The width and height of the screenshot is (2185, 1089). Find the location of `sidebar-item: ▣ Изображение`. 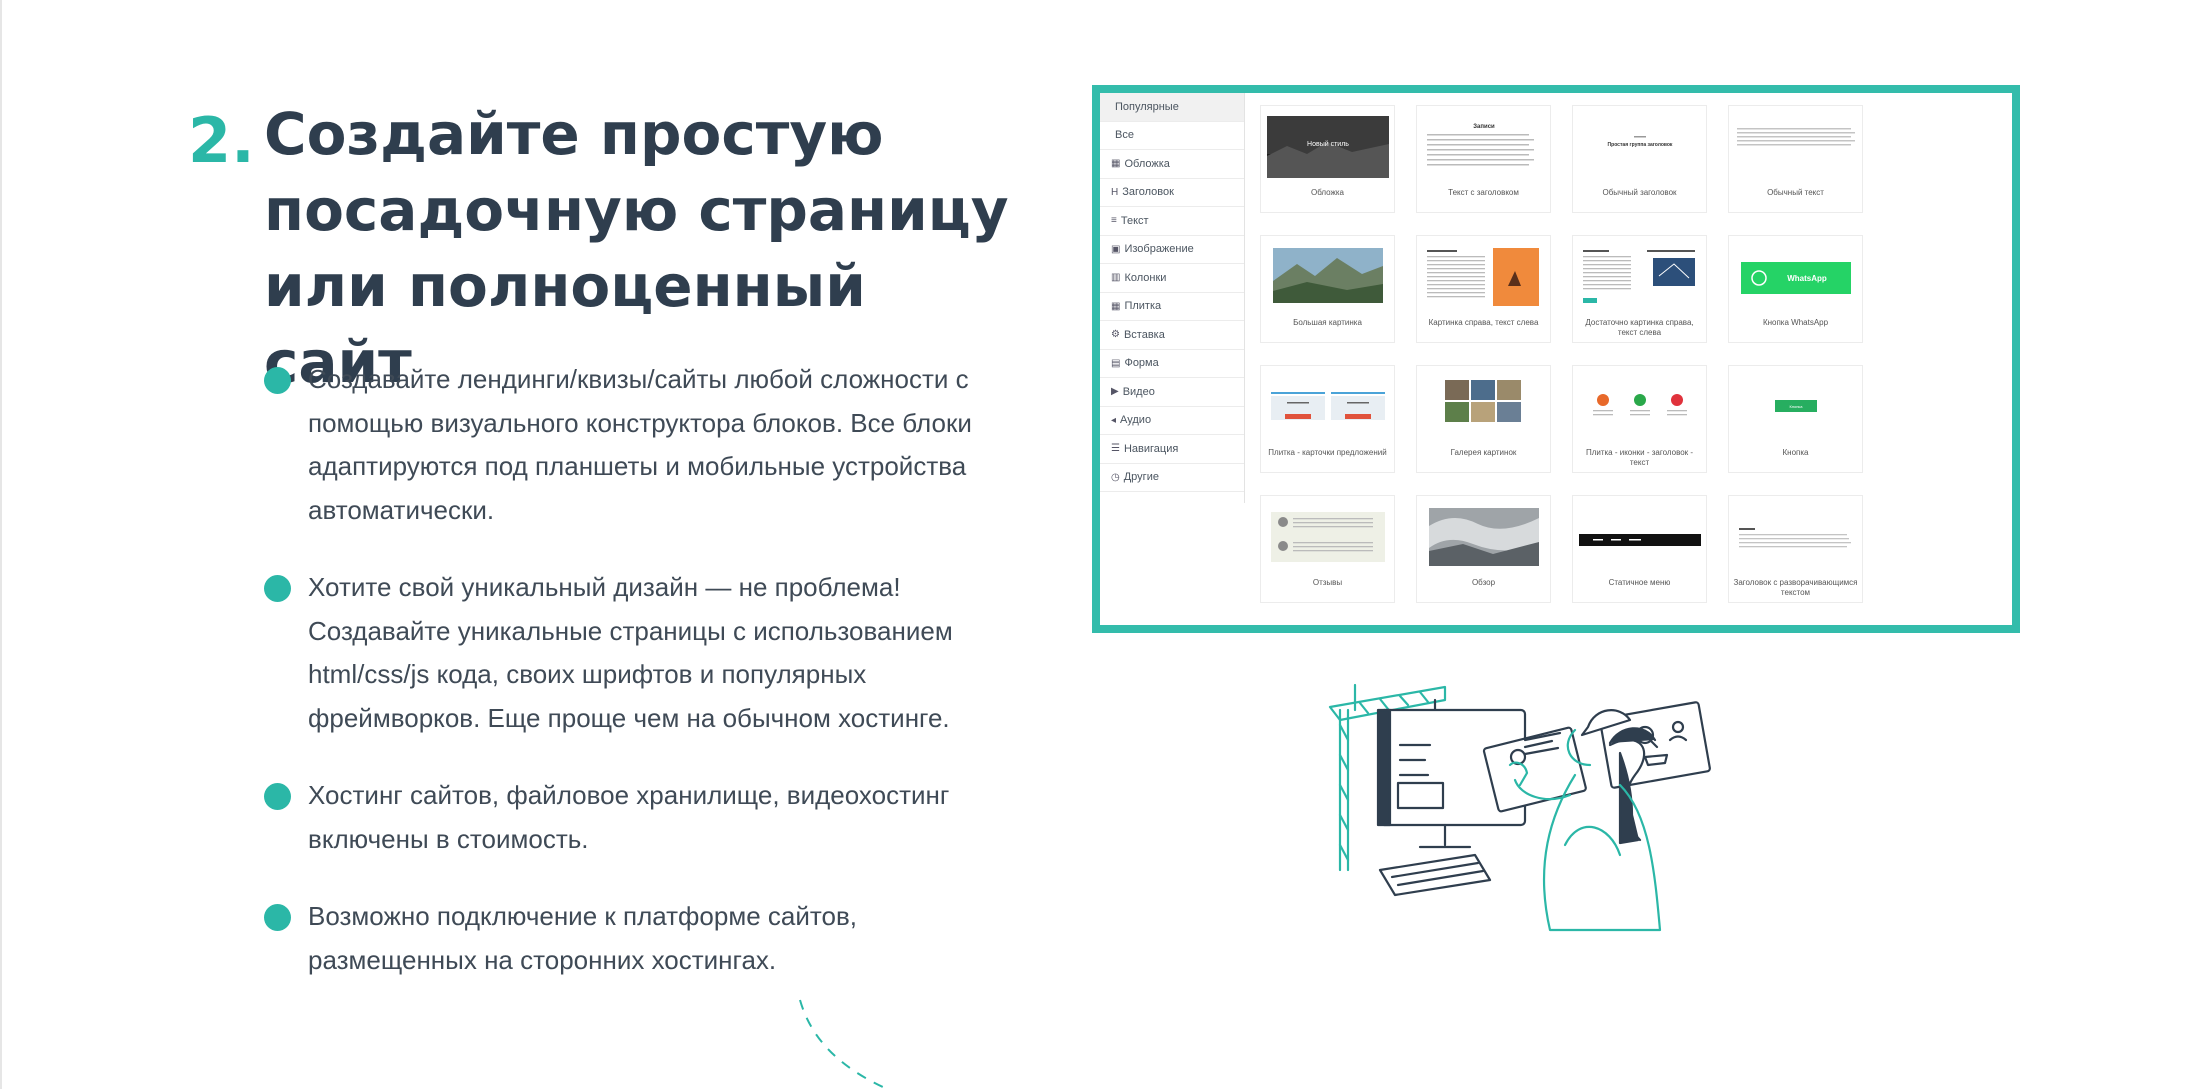

sidebar-item: ▣ Изображение is located at coordinates (1172, 250).